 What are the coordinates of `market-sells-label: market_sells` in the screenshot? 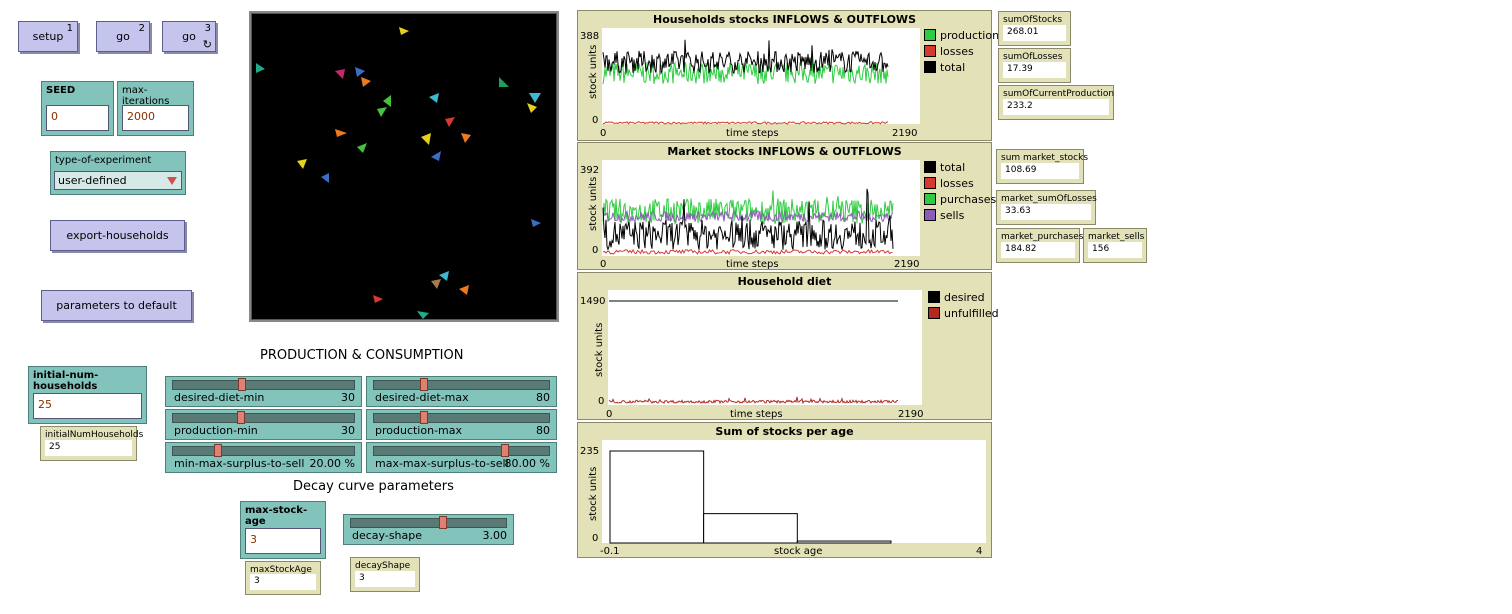 It's located at (1116, 237).